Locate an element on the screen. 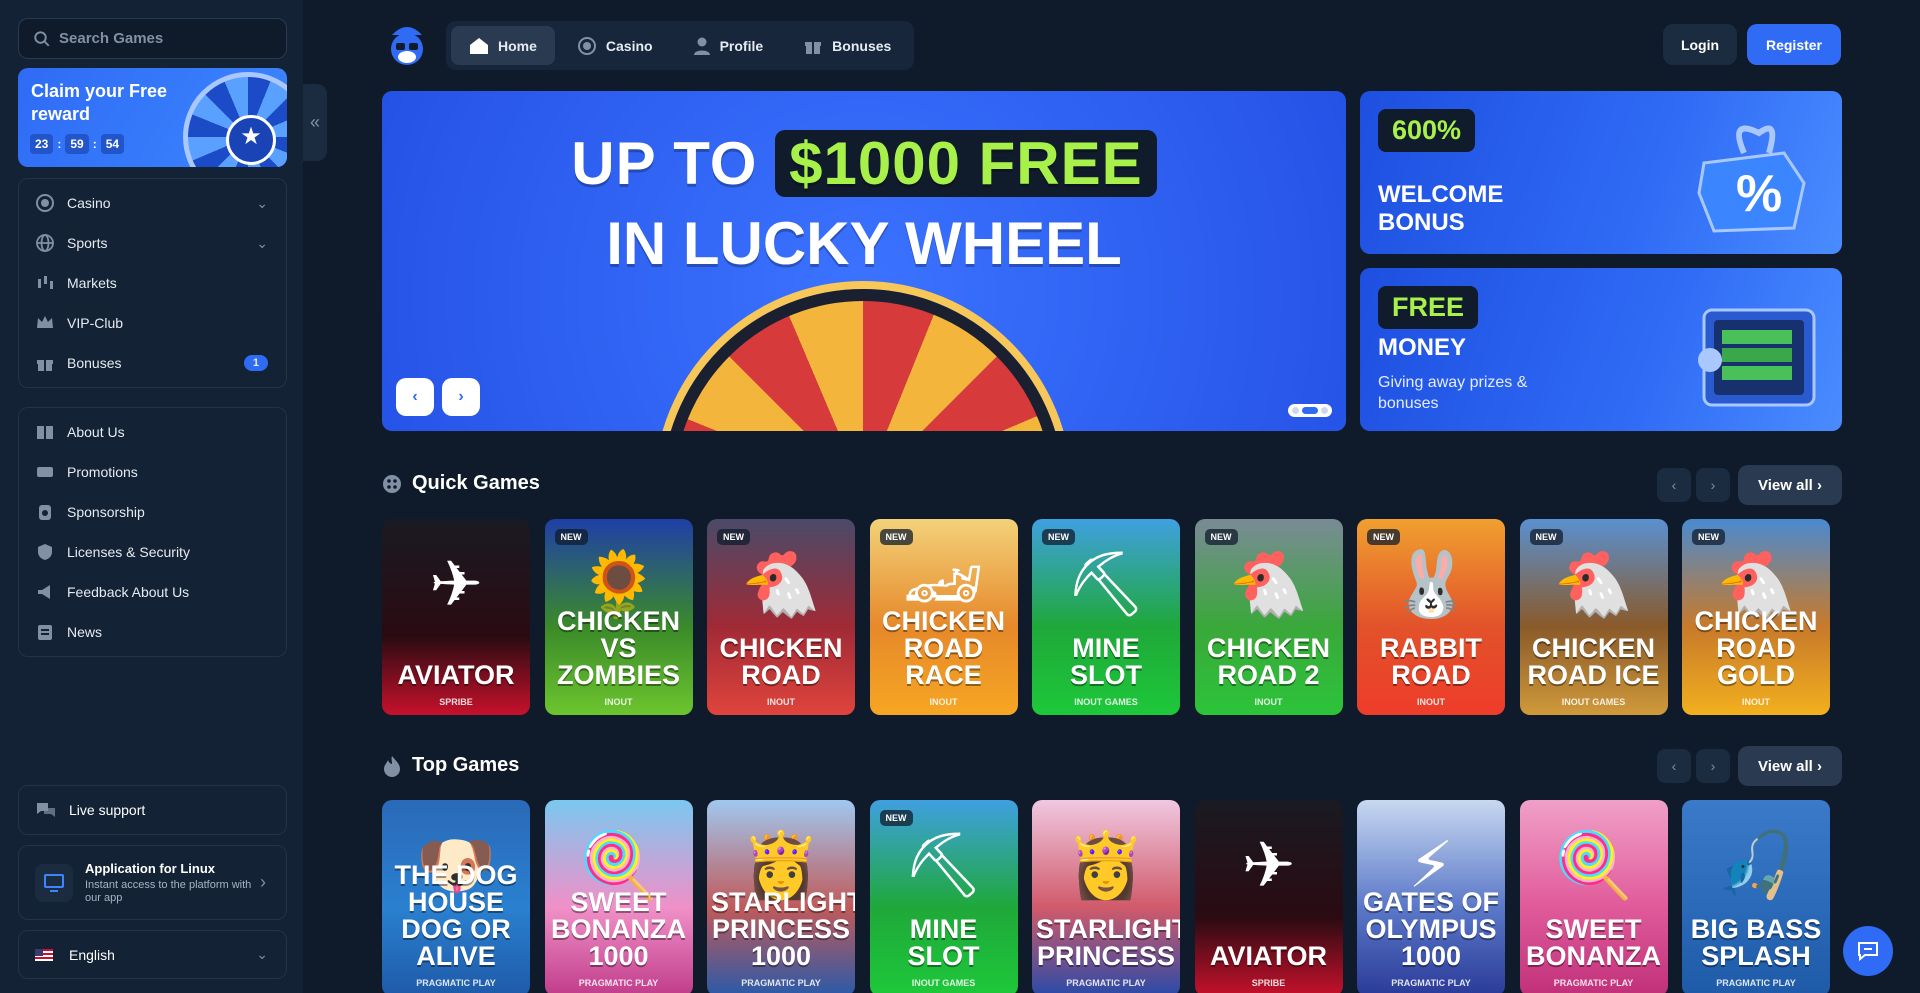 The image size is (1920, 993). nav-item-licenses-security: Licenses & Security is located at coordinates (152, 552).